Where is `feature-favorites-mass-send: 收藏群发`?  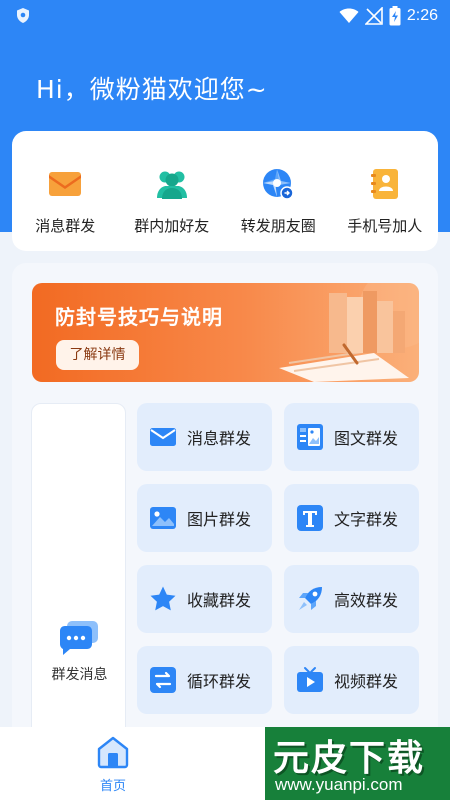 feature-favorites-mass-send: 收藏群发 is located at coordinates (204, 599).